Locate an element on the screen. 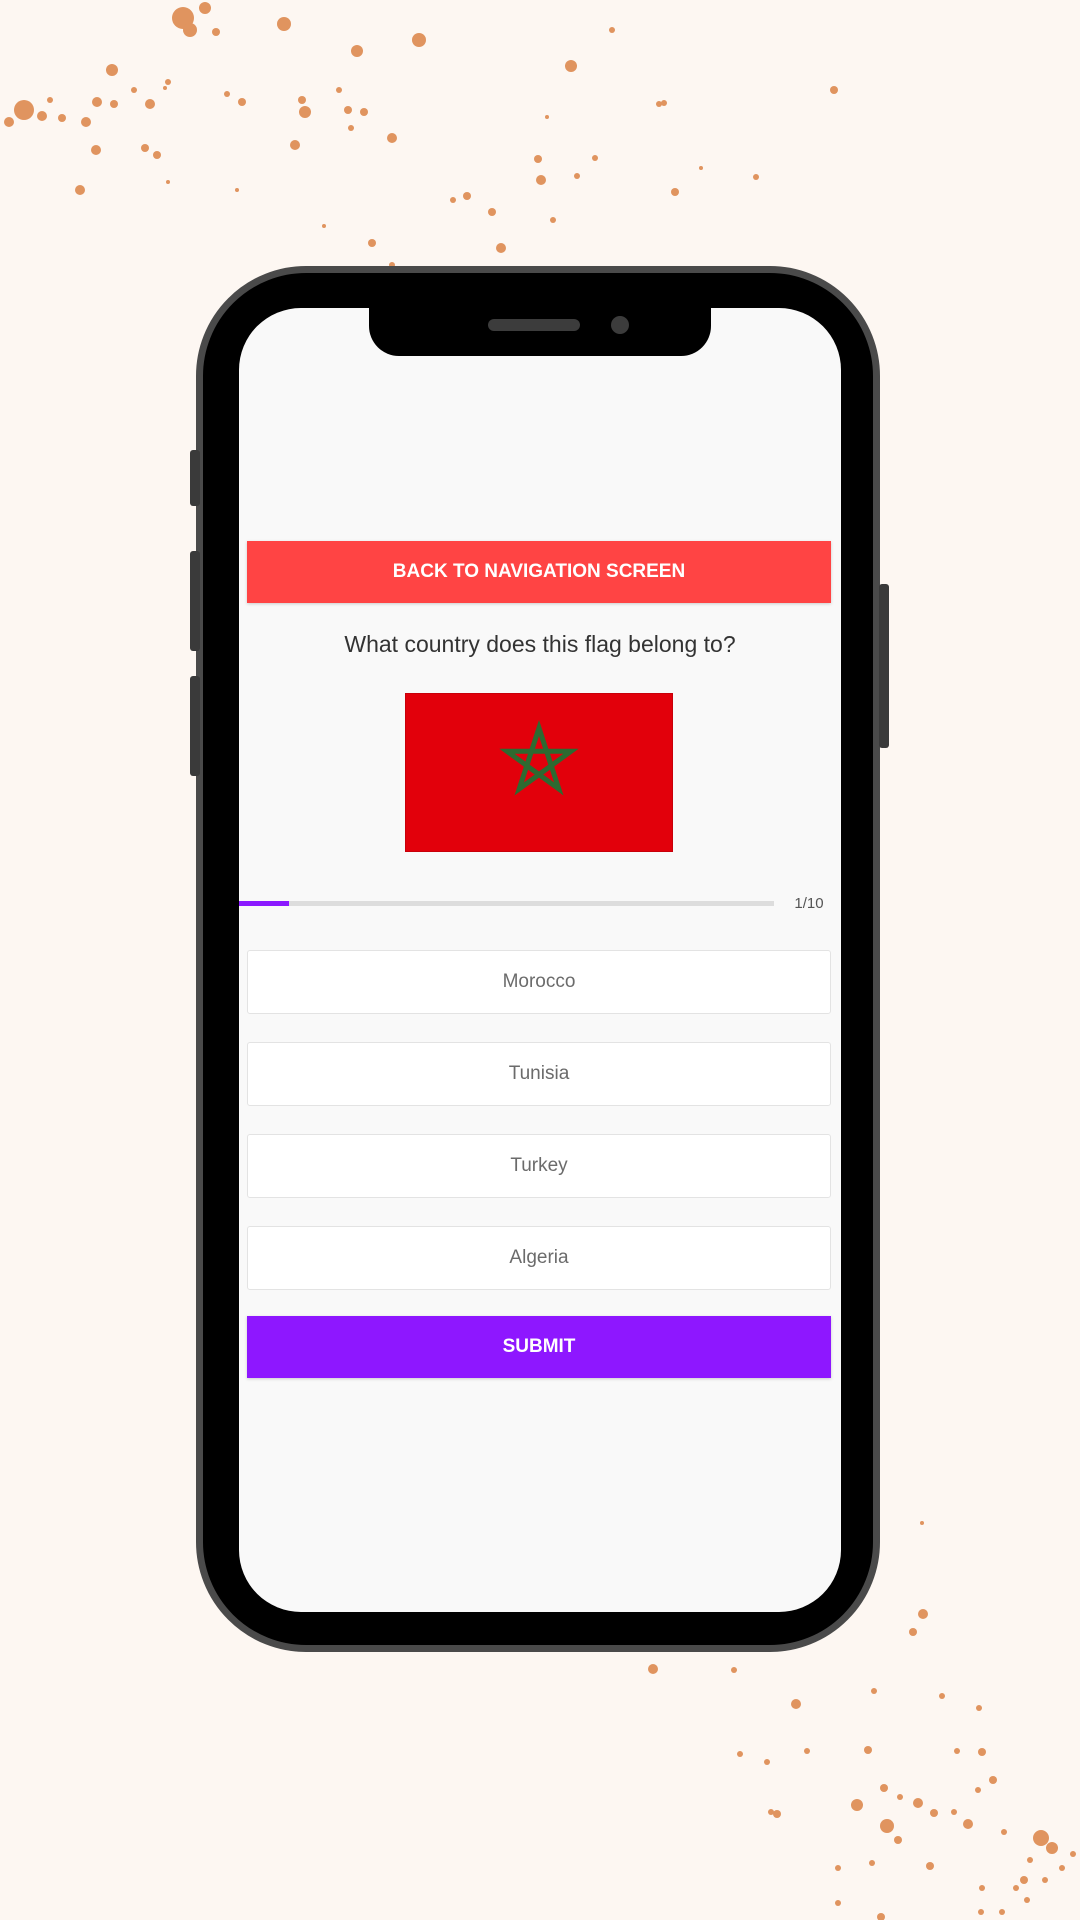 This screenshot has width=1080, height=1920. phone-notch is located at coordinates (540, 330).